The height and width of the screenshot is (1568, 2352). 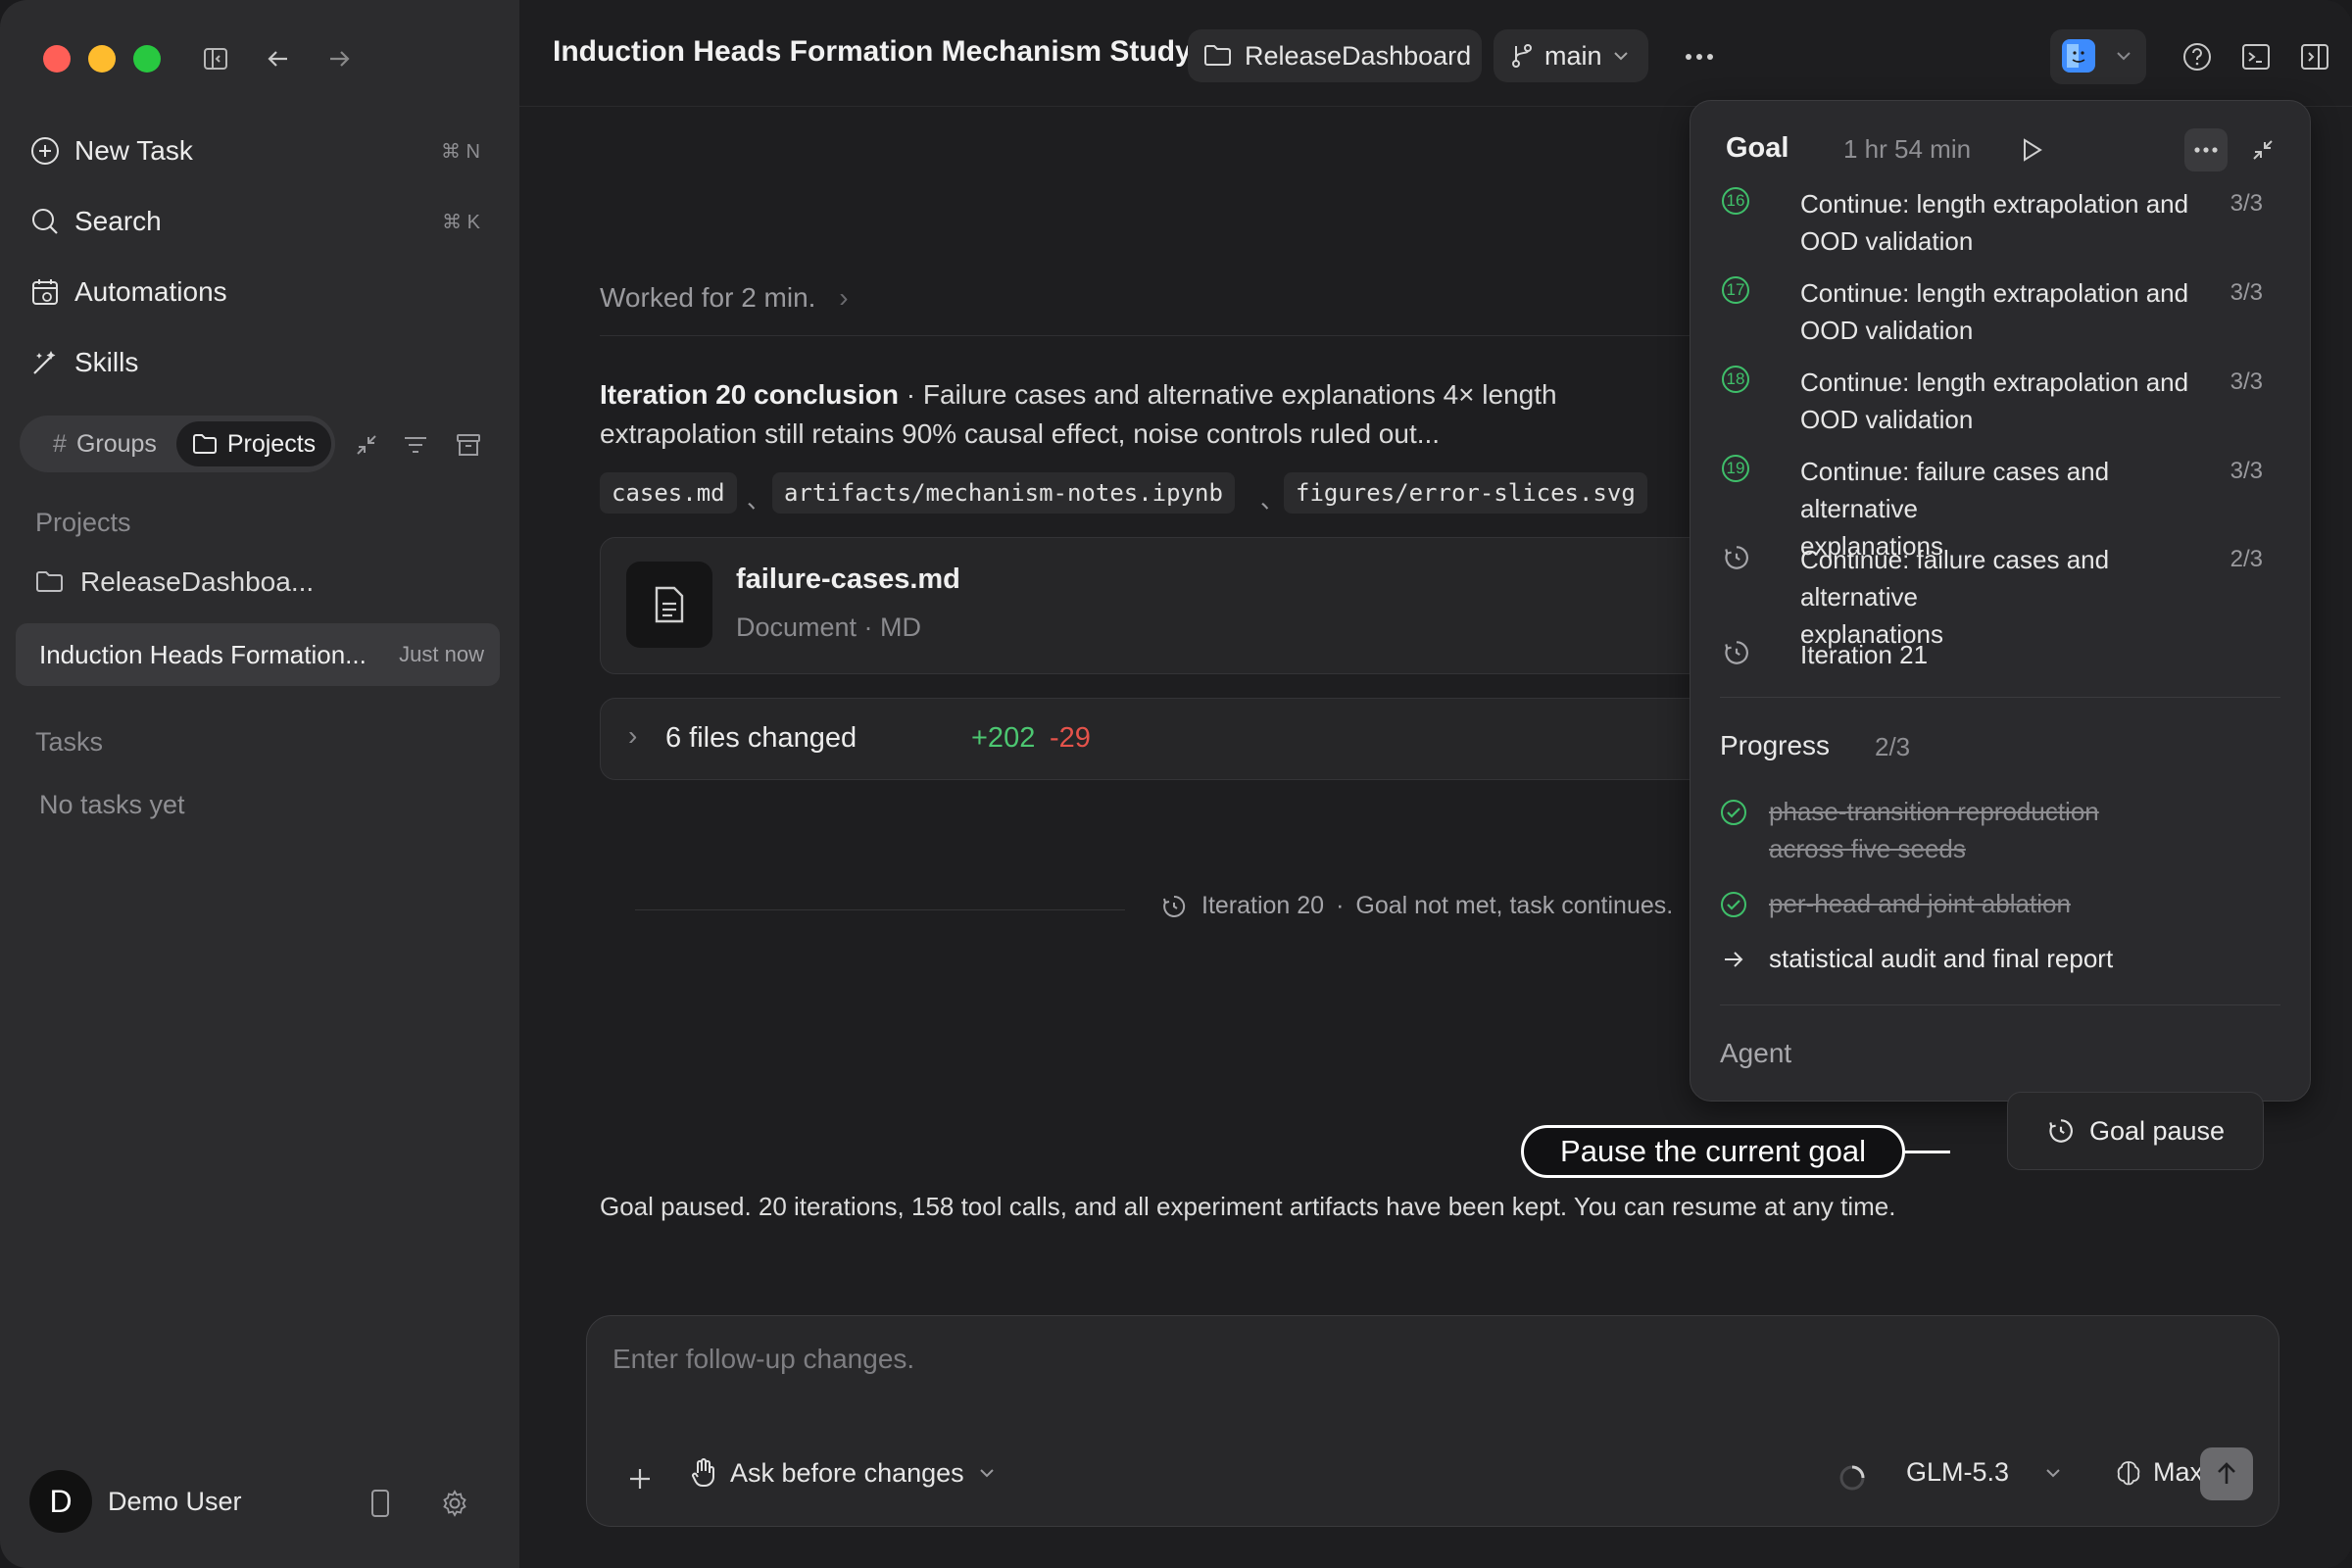 I want to click on archive-icon, so click(x=468, y=445).